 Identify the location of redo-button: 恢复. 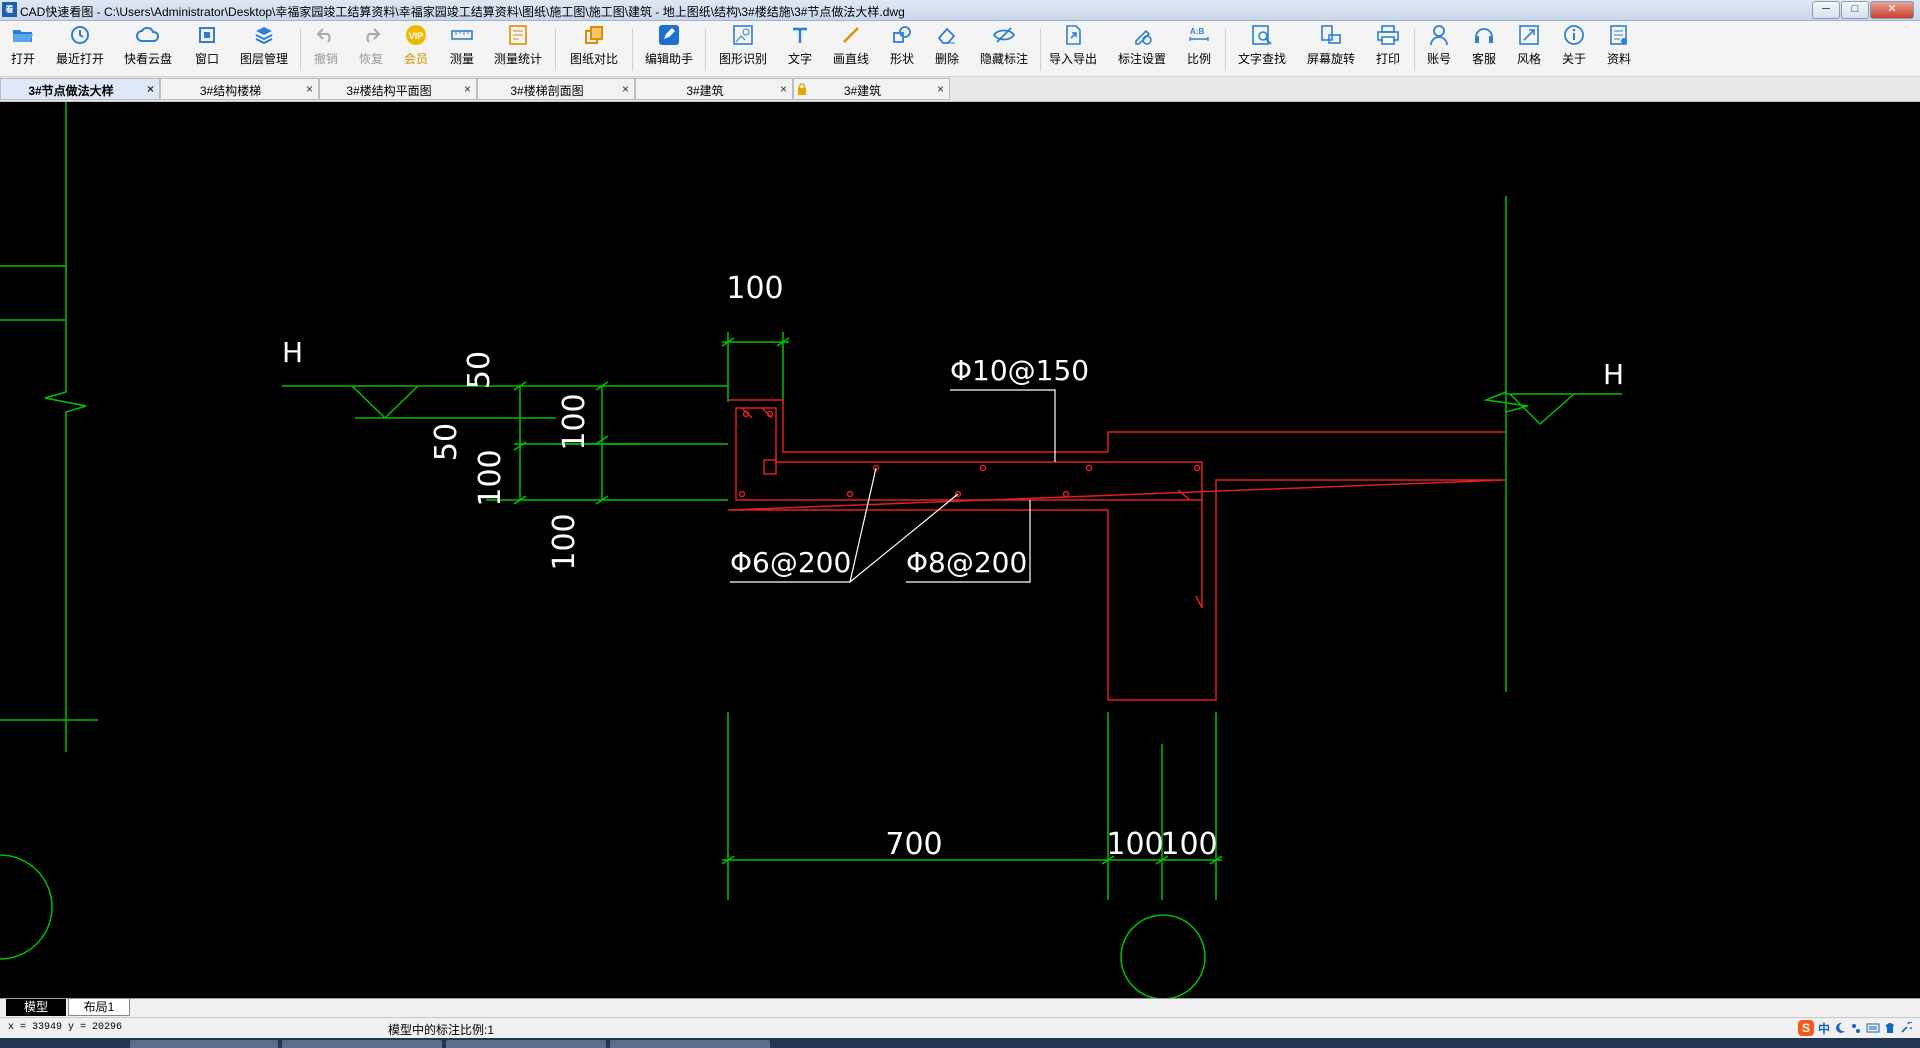
(371, 48).